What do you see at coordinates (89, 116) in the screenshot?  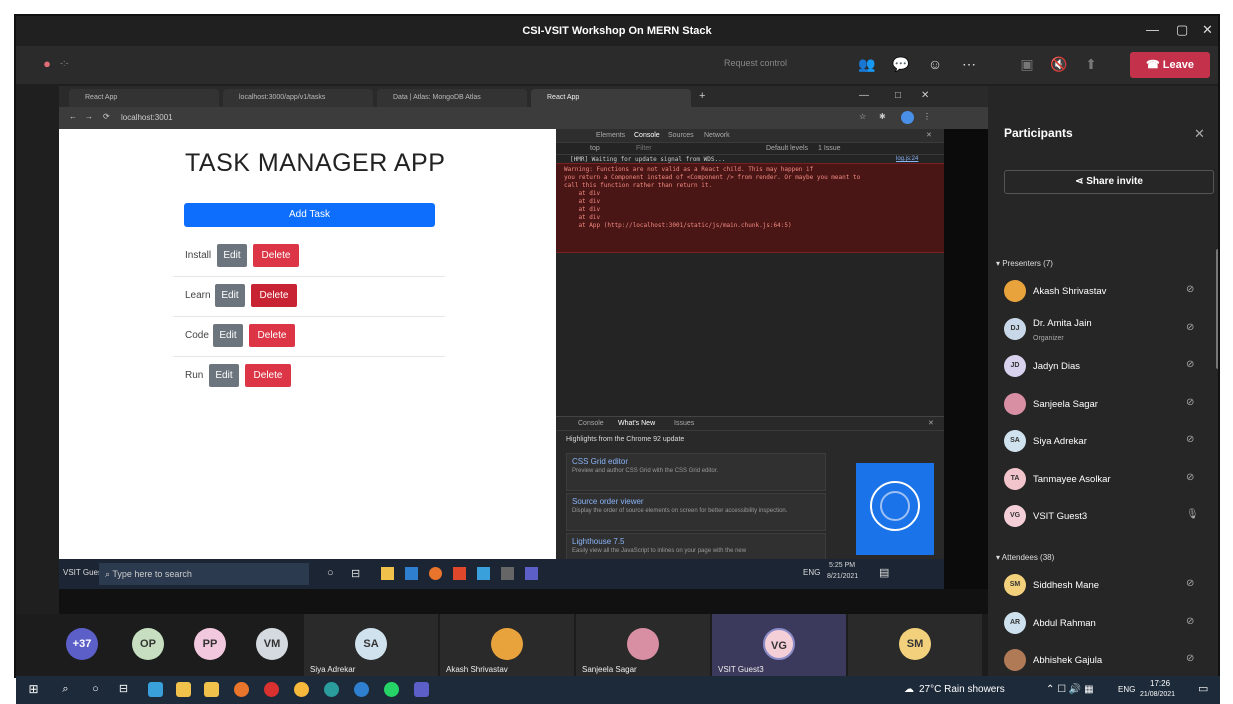 I see `forward-icon: →` at bounding box center [89, 116].